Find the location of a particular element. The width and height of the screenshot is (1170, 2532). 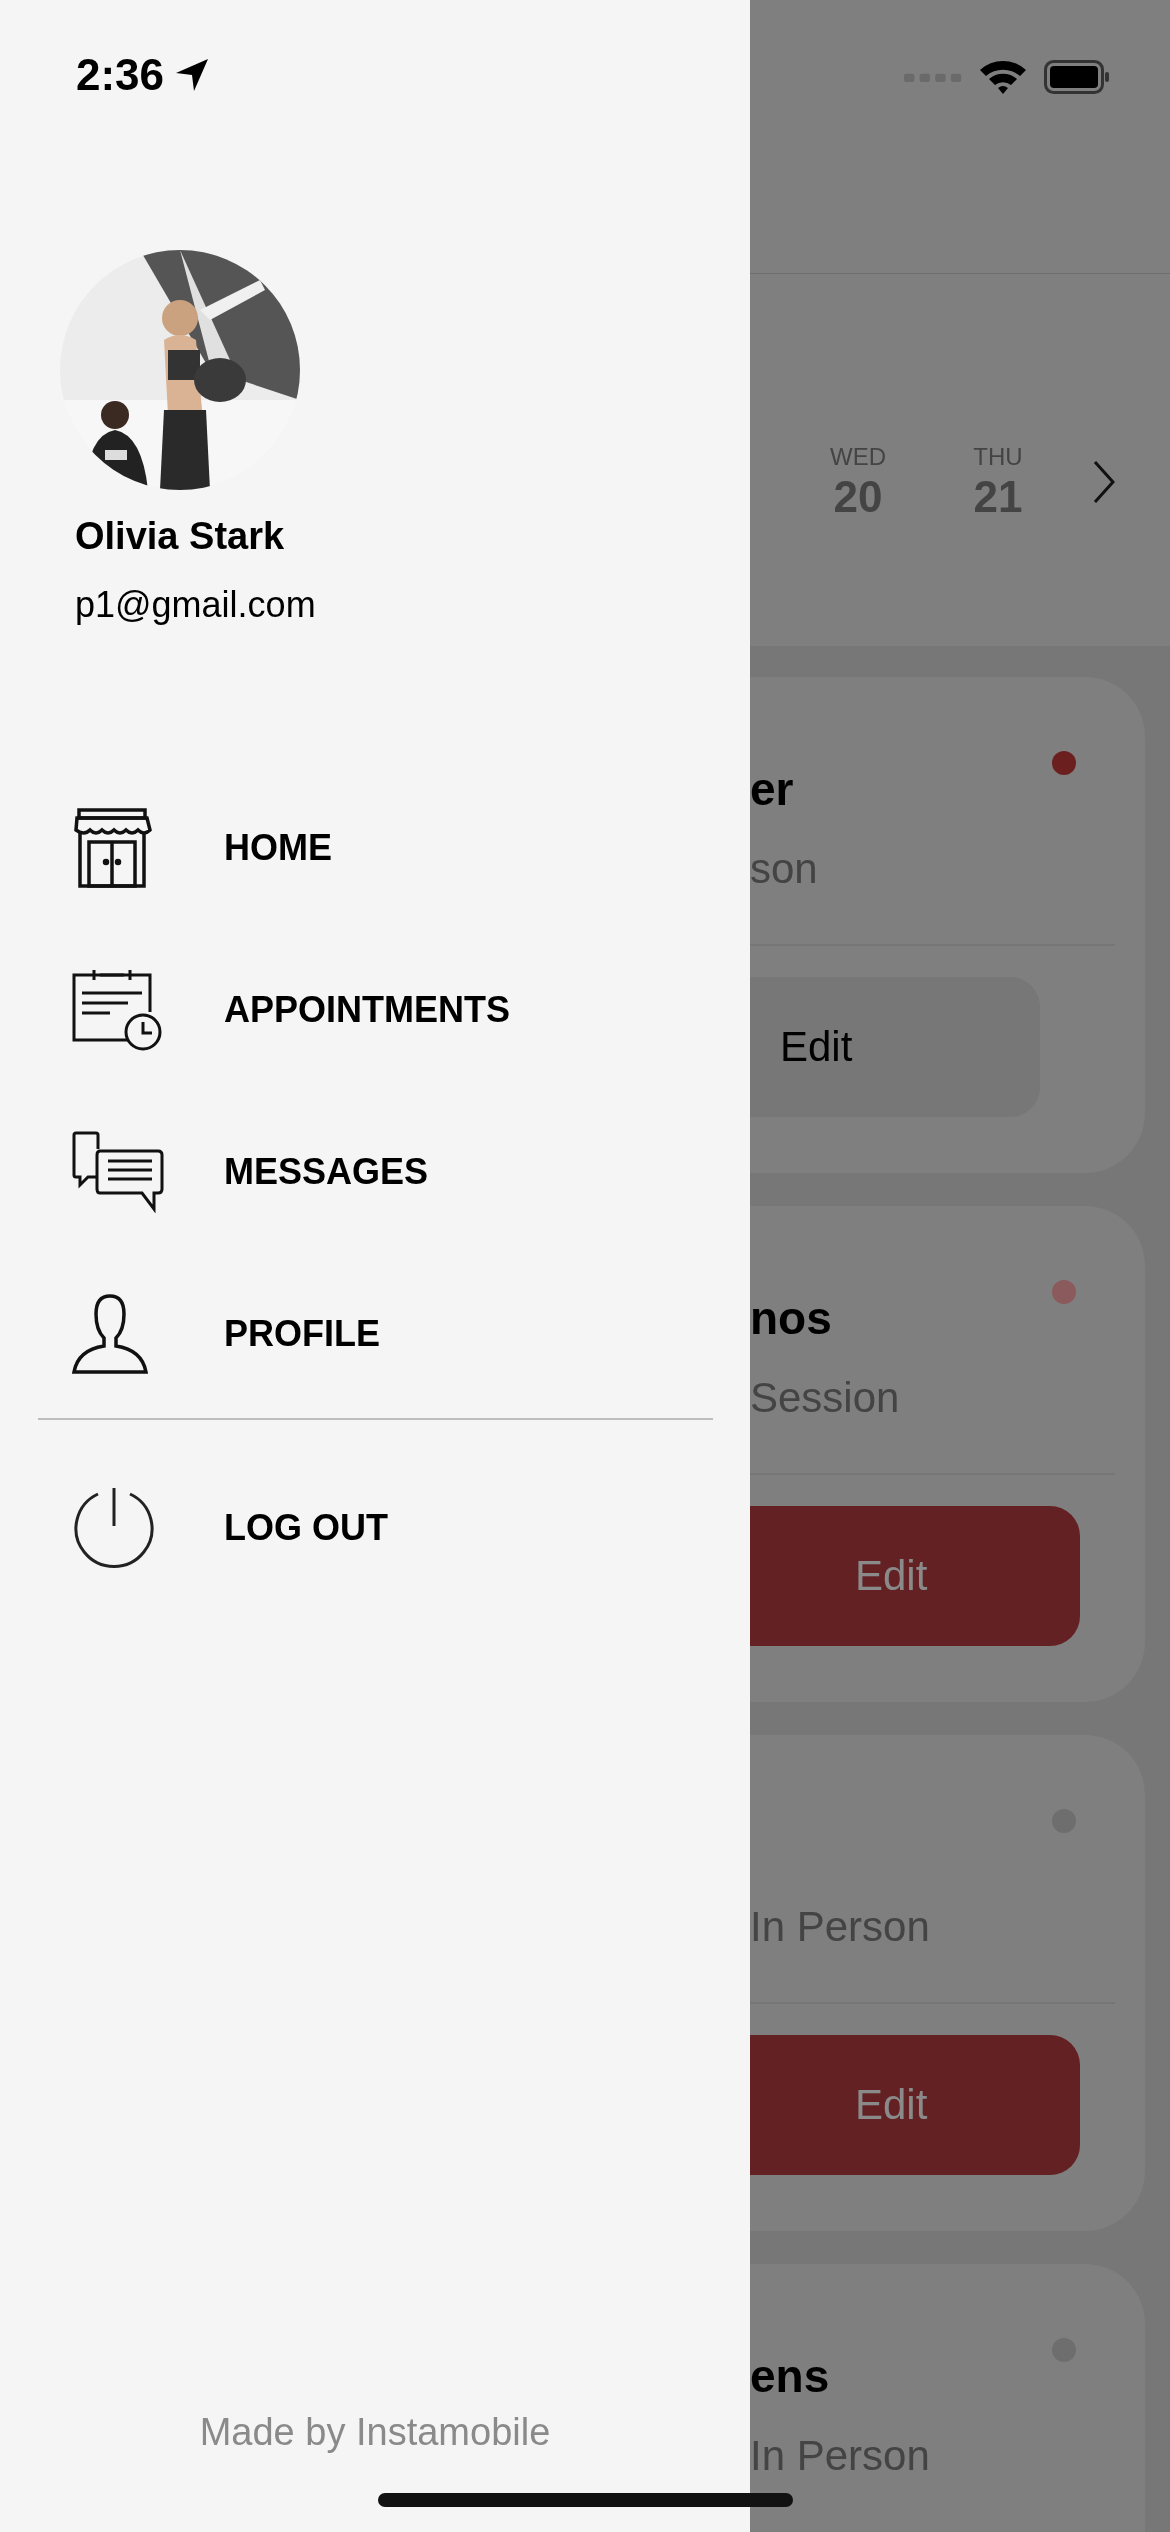

store-icon is located at coordinates (112, 848).